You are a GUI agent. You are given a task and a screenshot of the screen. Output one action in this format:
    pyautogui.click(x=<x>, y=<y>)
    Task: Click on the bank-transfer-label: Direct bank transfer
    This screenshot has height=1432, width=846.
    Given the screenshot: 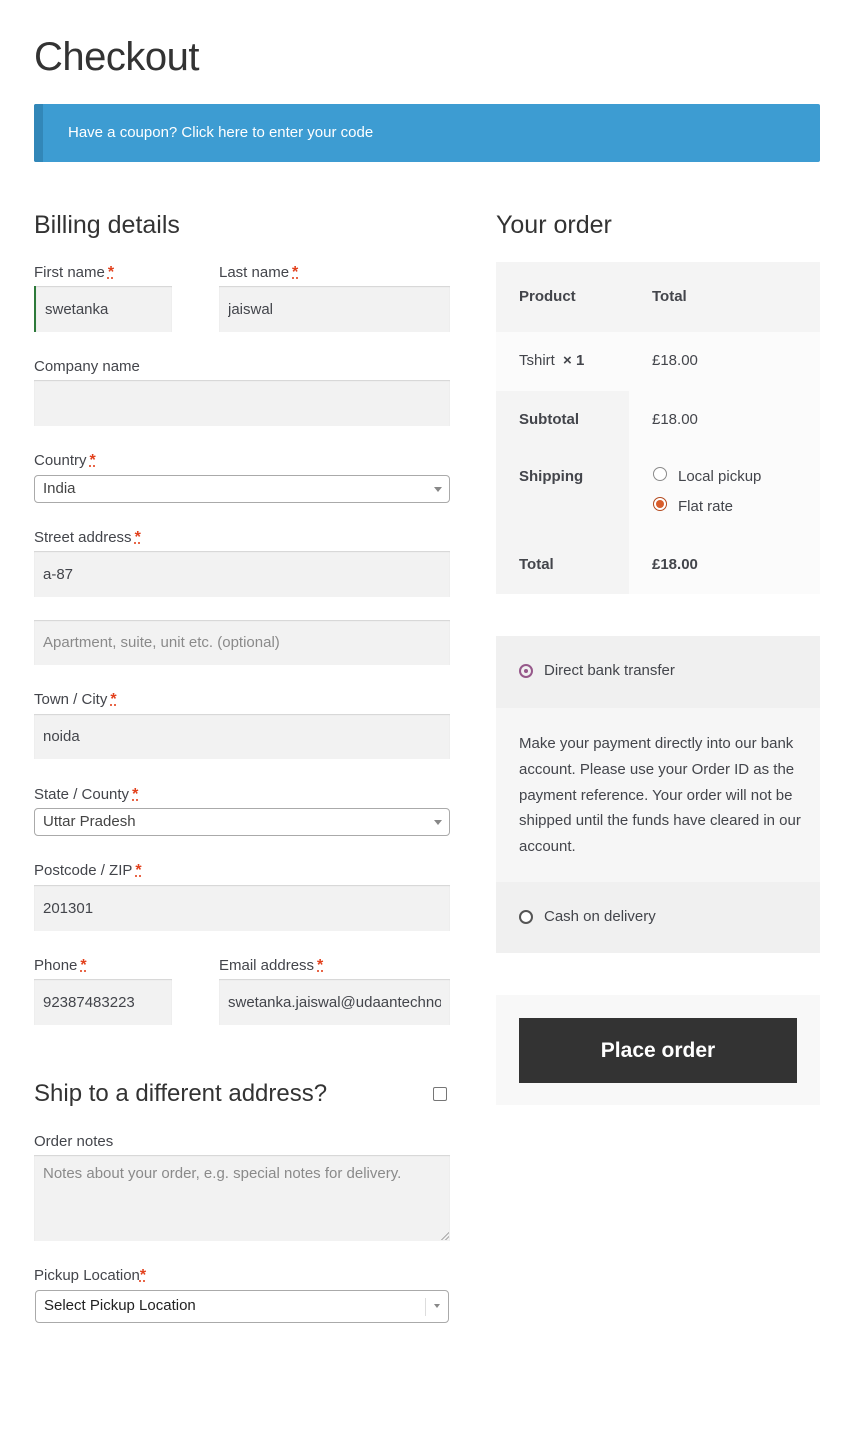 What is the action you would take?
    pyautogui.click(x=609, y=670)
    